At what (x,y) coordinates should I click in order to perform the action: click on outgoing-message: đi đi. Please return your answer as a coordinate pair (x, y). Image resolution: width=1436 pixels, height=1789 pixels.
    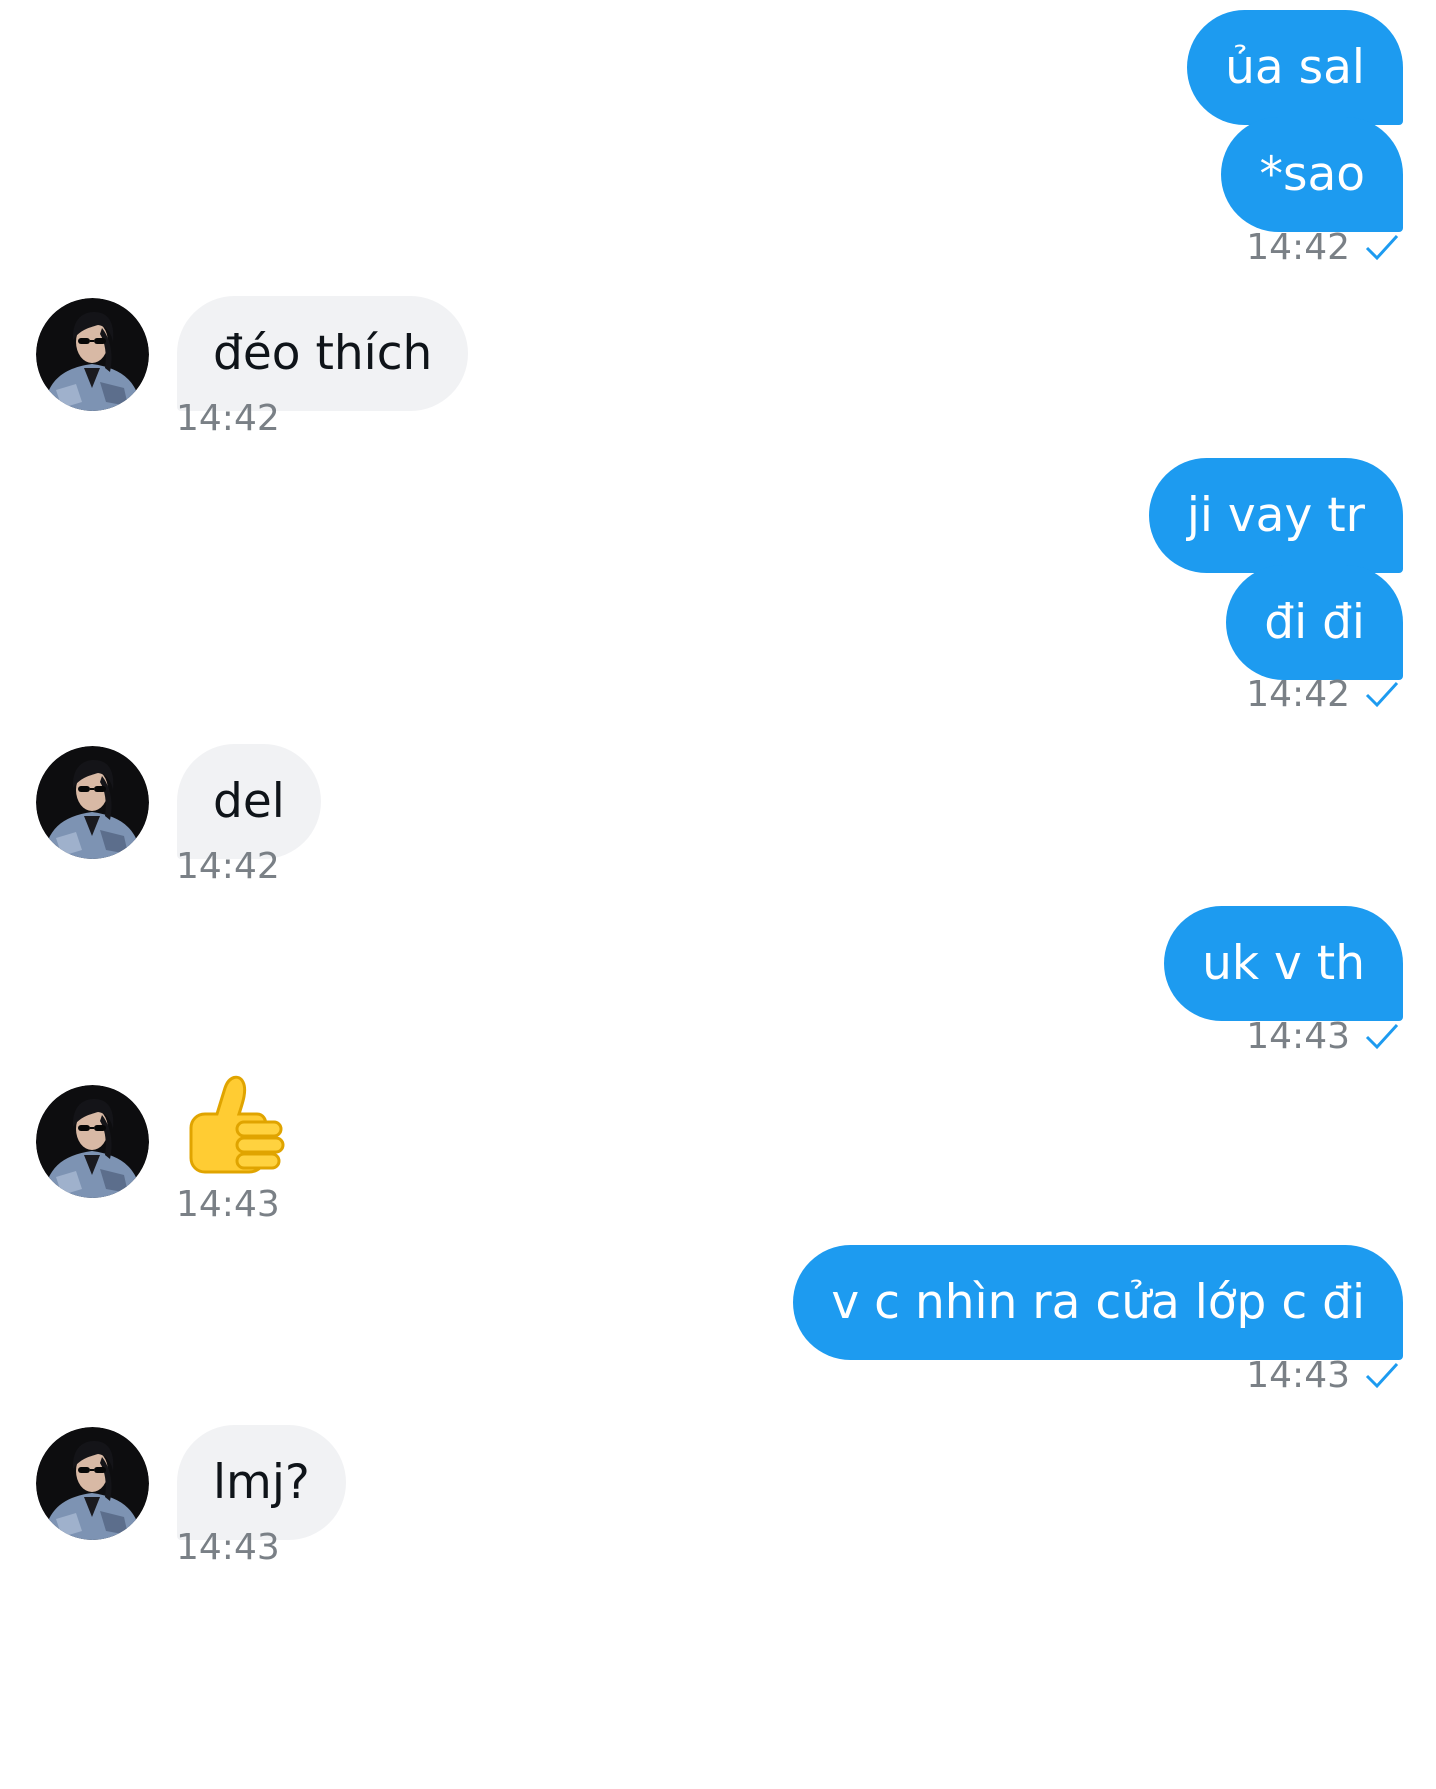
    Looking at the image, I should click on (1314, 622).